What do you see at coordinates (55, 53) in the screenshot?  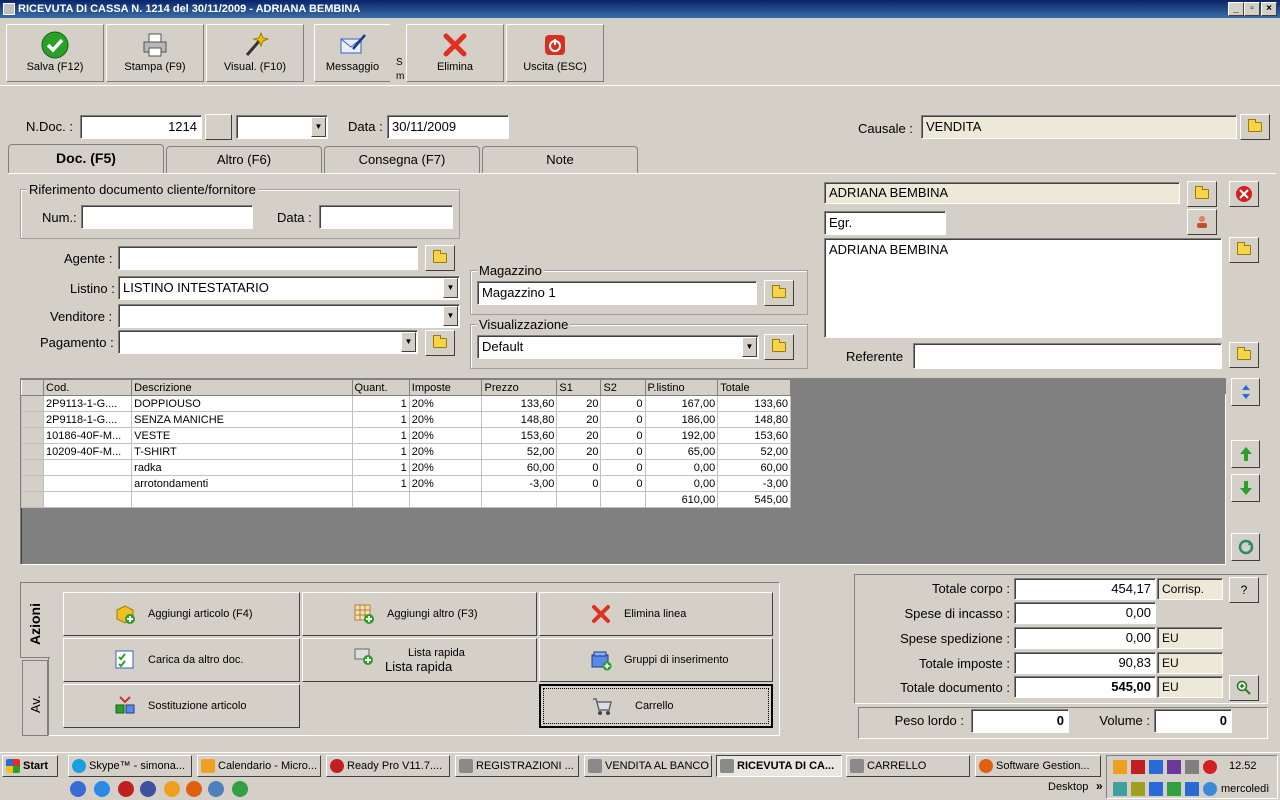 I see `save-button: Salva (F12)` at bounding box center [55, 53].